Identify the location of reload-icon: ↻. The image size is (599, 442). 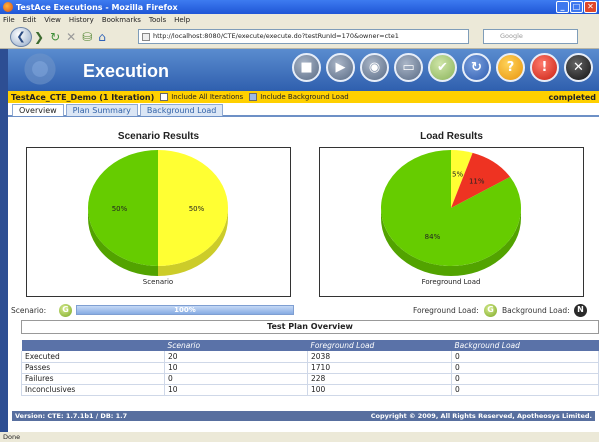
(55, 37).